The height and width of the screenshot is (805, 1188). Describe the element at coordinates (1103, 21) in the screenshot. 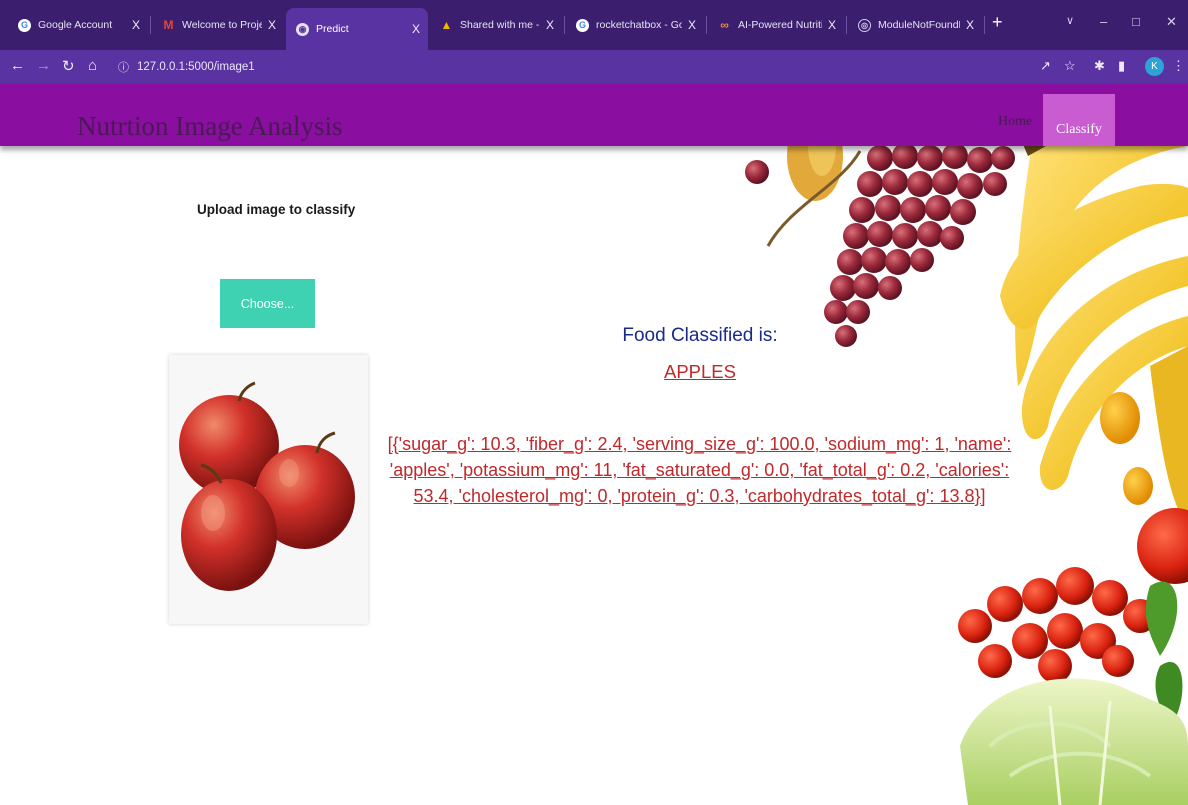

I see `minimize-icon: –` at that location.